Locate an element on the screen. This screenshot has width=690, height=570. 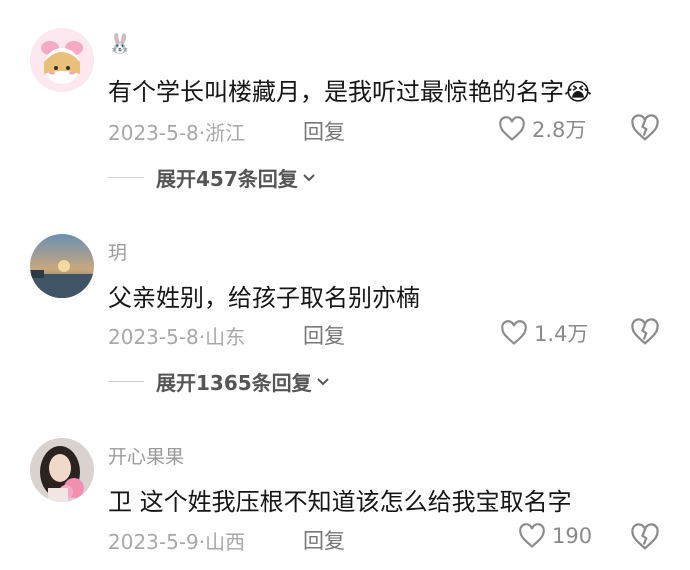
dislike-button is located at coordinates (645, 539).